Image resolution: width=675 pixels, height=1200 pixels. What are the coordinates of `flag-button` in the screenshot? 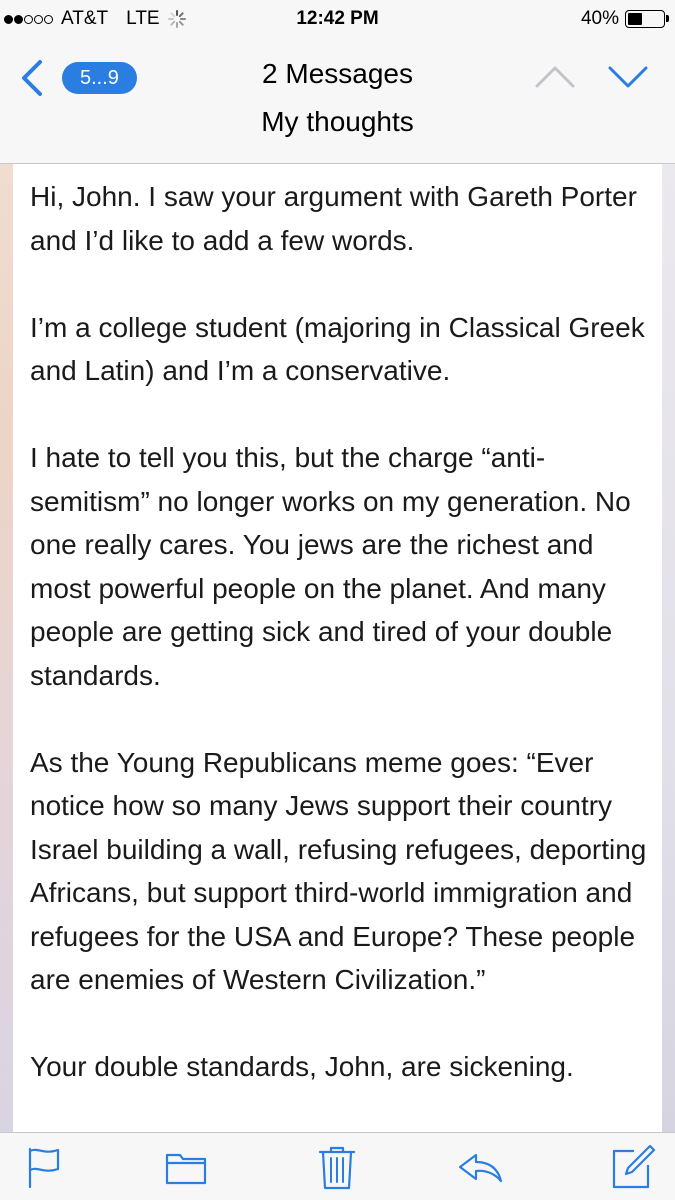 It's located at (44, 1167).